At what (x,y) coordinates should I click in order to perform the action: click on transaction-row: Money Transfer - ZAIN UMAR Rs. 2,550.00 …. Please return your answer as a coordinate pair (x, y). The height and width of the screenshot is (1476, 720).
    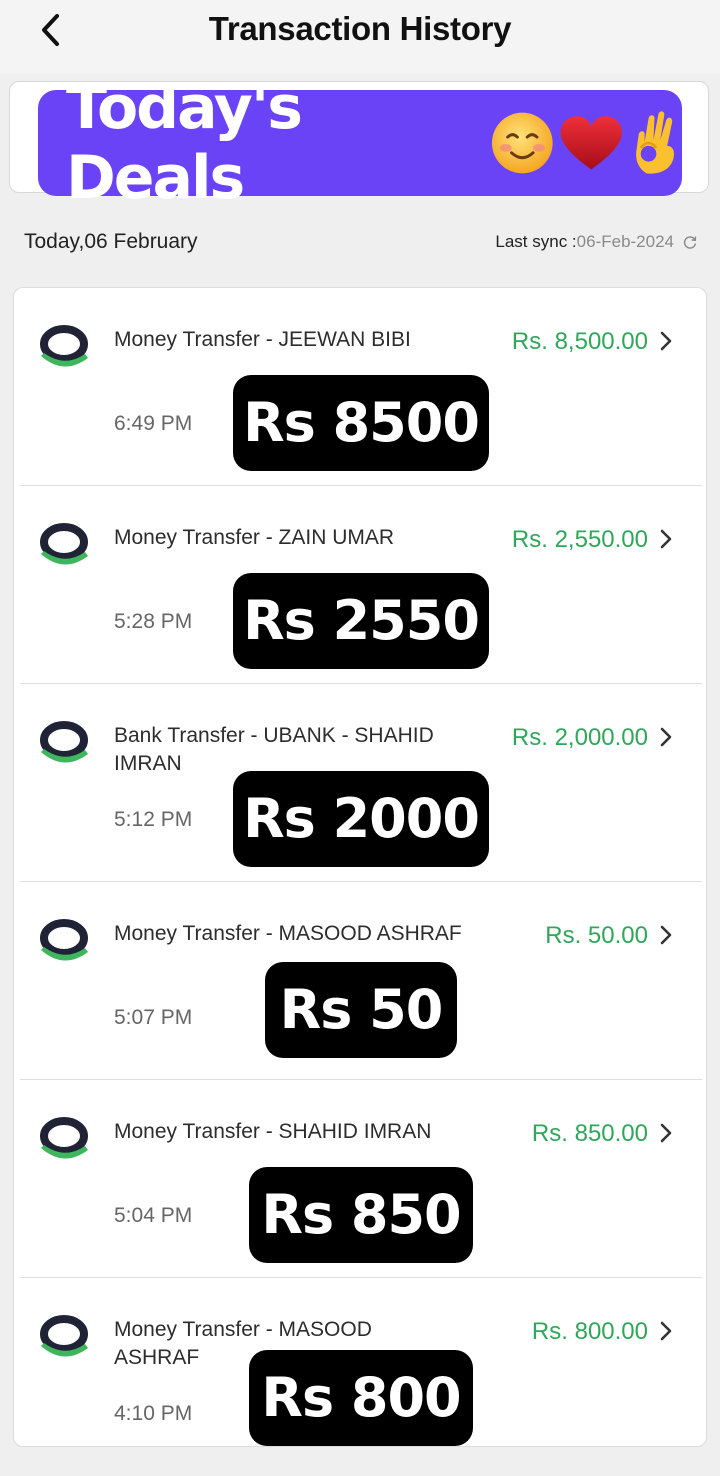
    Looking at the image, I should click on (361, 585).